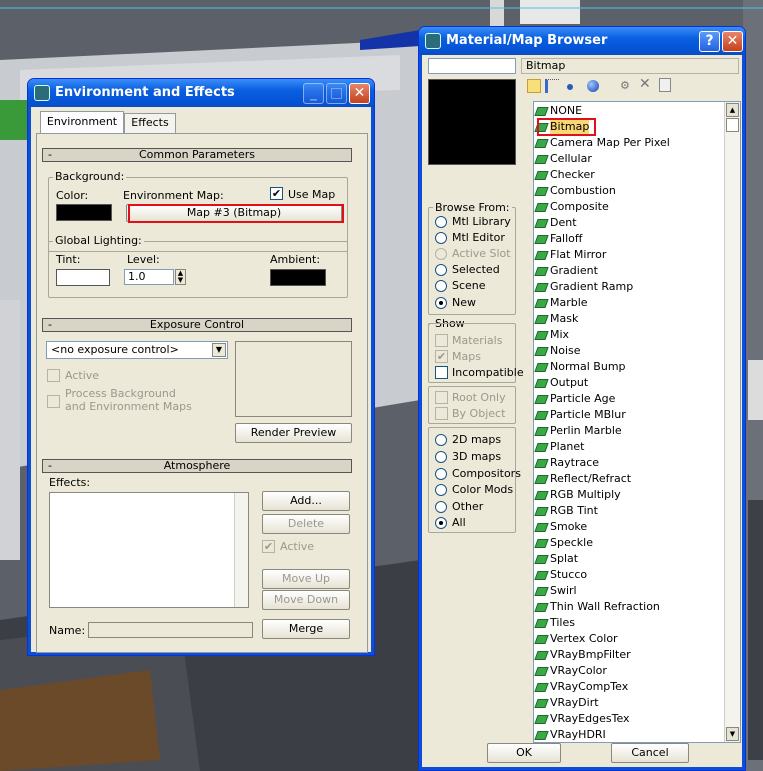 The height and width of the screenshot is (771, 763). Describe the element at coordinates (441, 490) in the screenshot. I see `radio-color-mods` at that location.